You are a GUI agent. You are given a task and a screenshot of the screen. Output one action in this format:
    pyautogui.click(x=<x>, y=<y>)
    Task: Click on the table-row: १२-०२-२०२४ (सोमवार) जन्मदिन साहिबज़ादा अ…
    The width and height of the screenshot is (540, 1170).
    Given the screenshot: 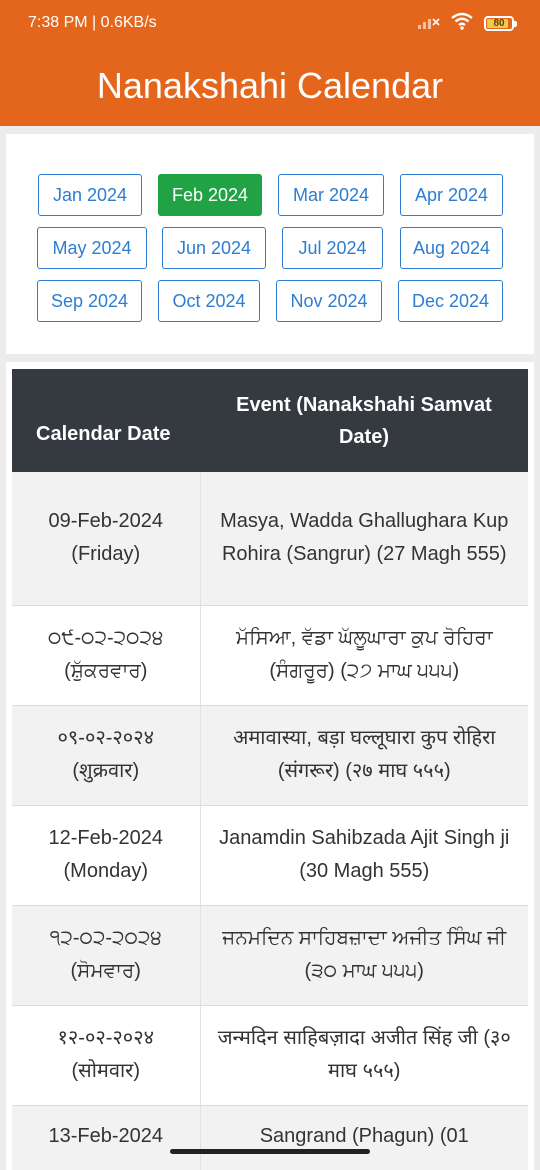 What is the action you would take?
    pyautogui.click(x=270, y=1055)
    